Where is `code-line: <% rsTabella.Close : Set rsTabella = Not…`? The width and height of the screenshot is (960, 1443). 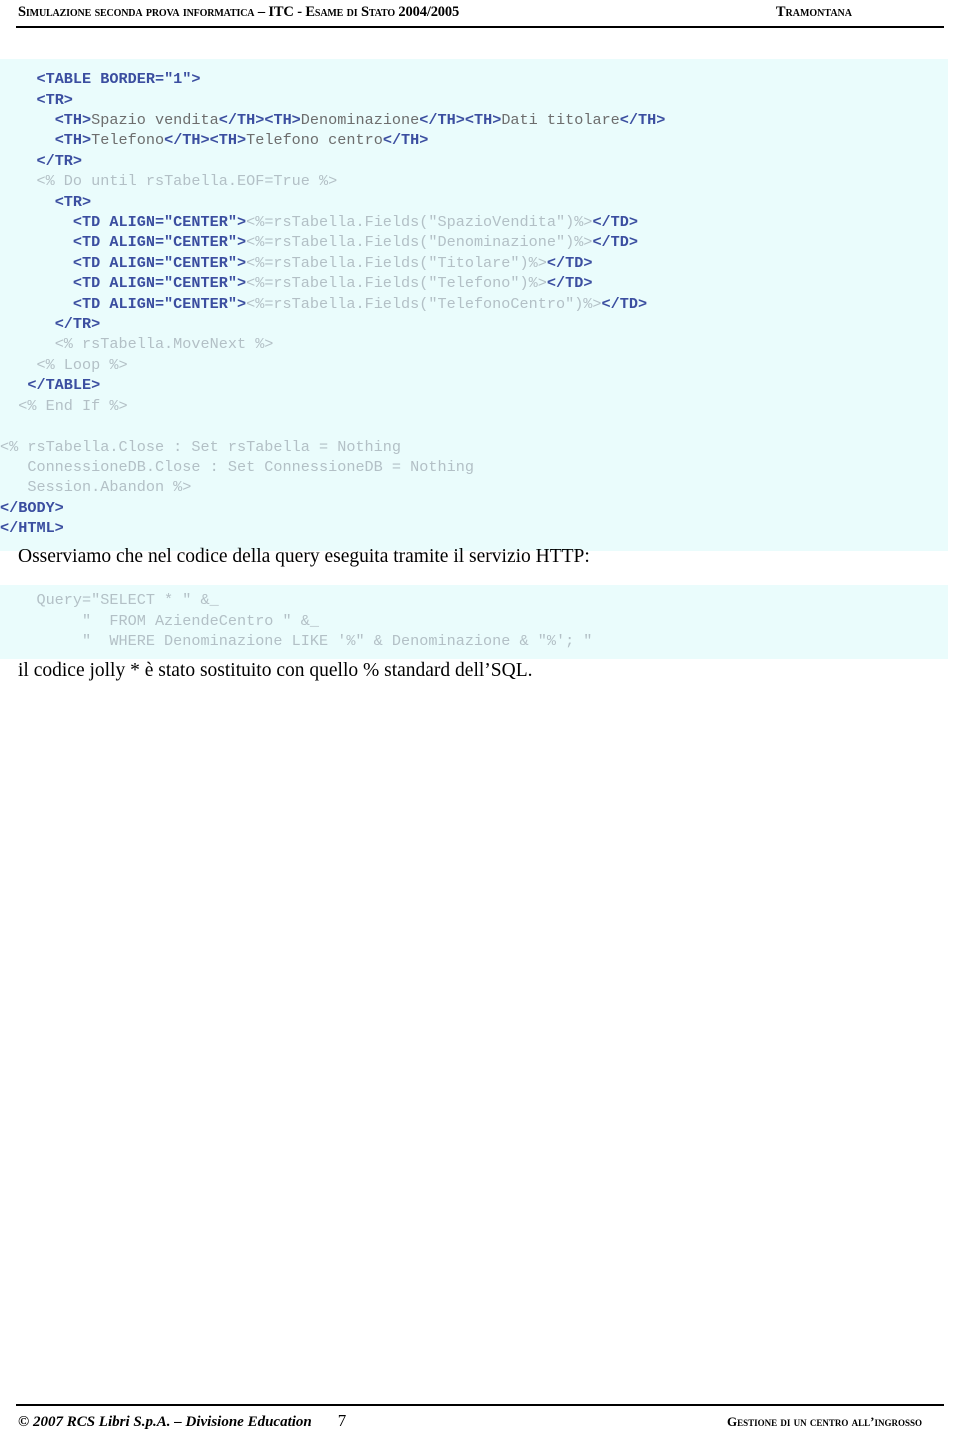
code-line: <% rsTabella.Close : Set rsTabella = Not… is located at coordinates (474, 447).